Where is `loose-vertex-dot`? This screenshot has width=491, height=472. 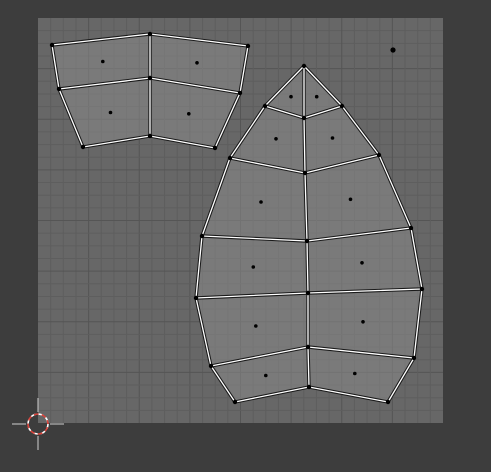
loose-vertex-dot is located at coordinates (393, 50).